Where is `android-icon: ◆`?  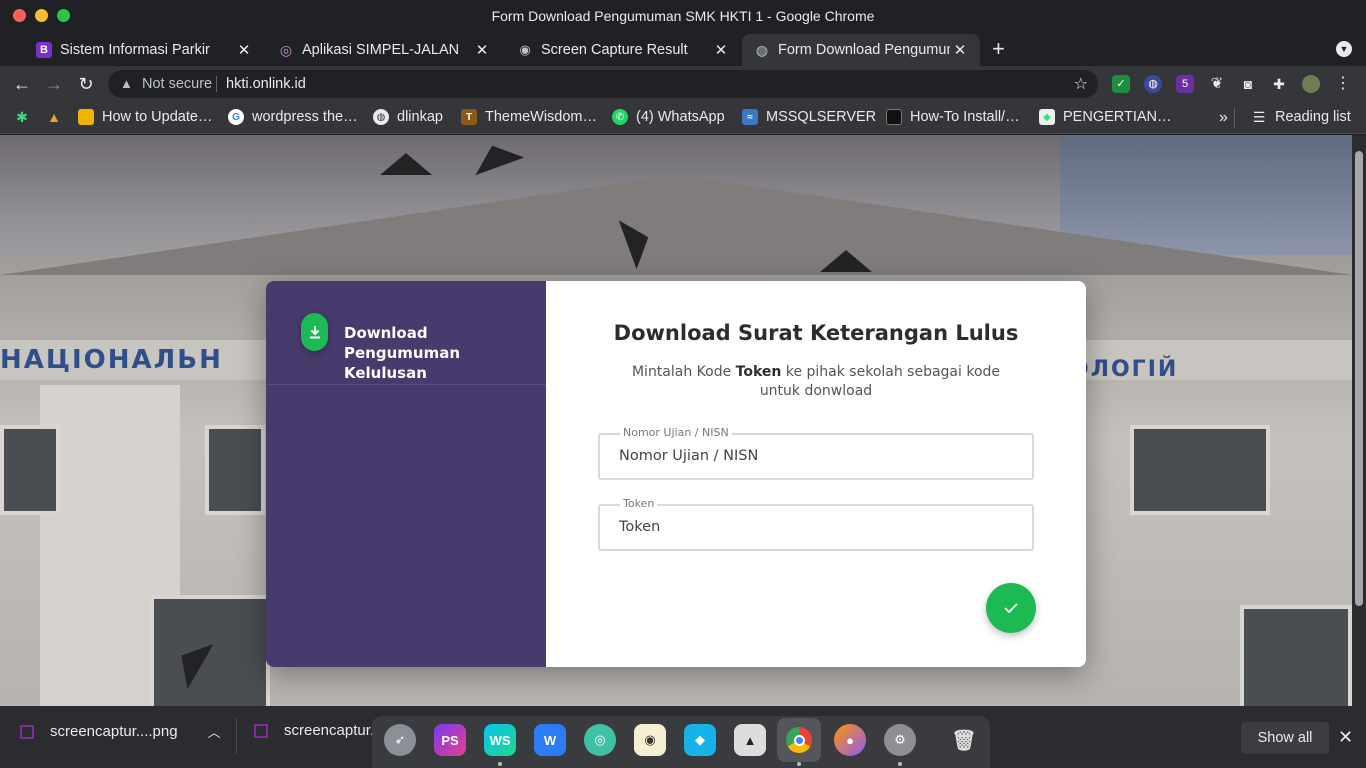
android-icon: ◆ is located at coordinates (1047, 117).